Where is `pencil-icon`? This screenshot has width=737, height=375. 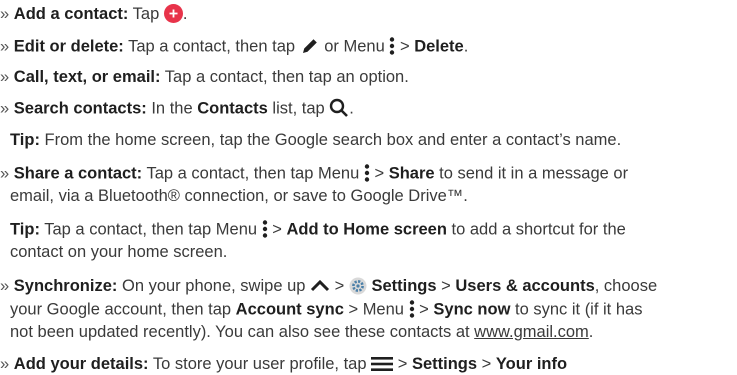 pencil-icon is located at coordinates (310, 47).